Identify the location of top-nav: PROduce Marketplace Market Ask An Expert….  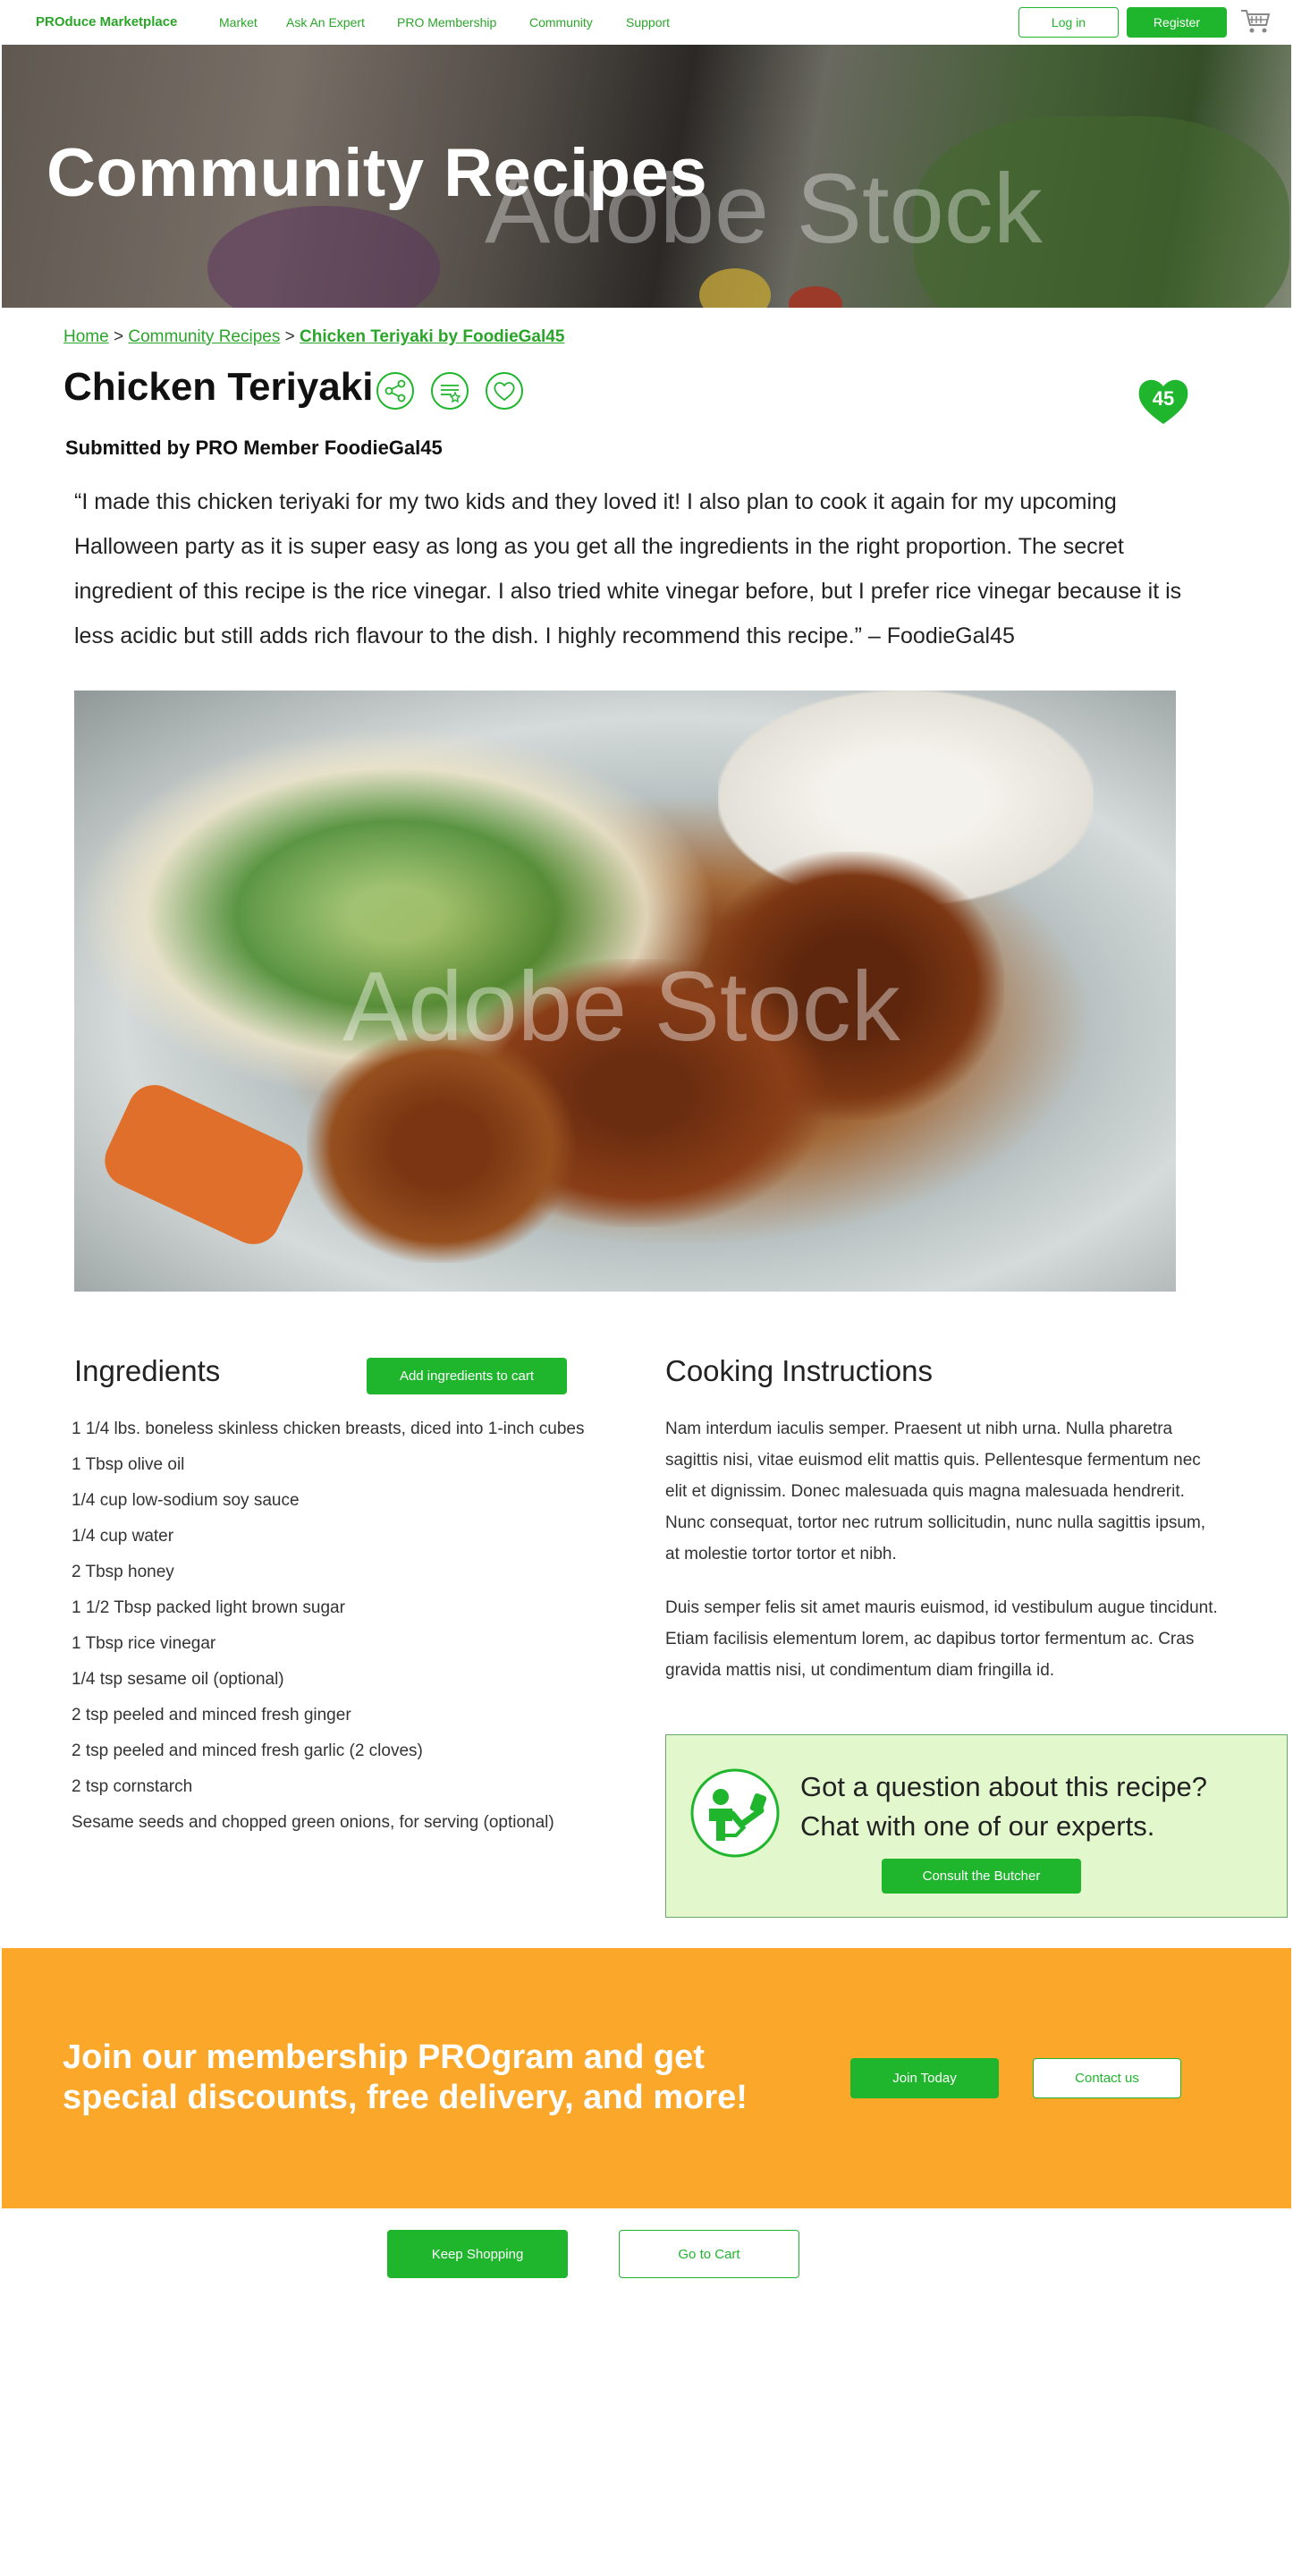
(647, 22).